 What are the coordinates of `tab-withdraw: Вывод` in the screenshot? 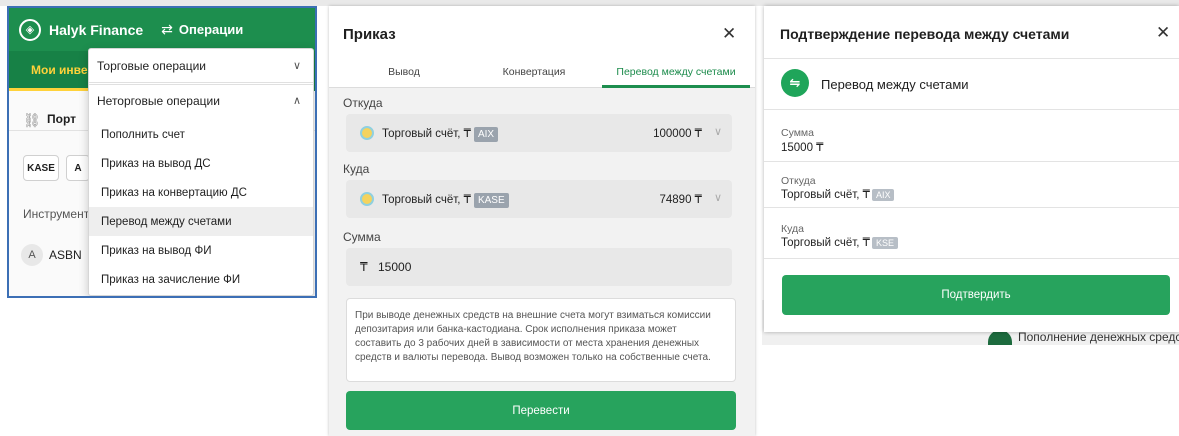 It's located at (404, 72).